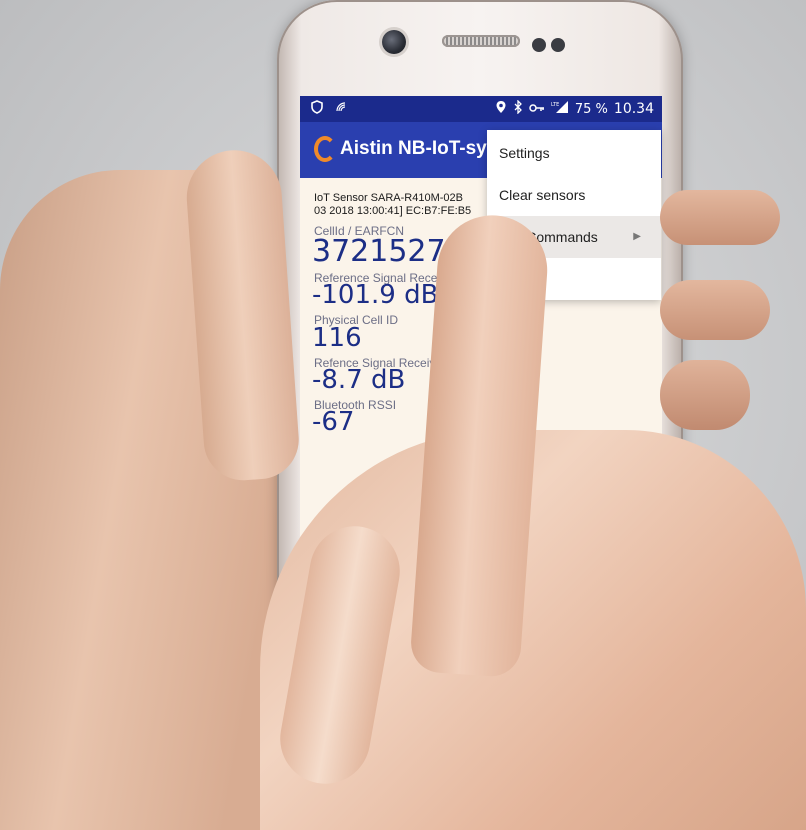  I want to click on menu-item-label: Settings, so click(524, 153).